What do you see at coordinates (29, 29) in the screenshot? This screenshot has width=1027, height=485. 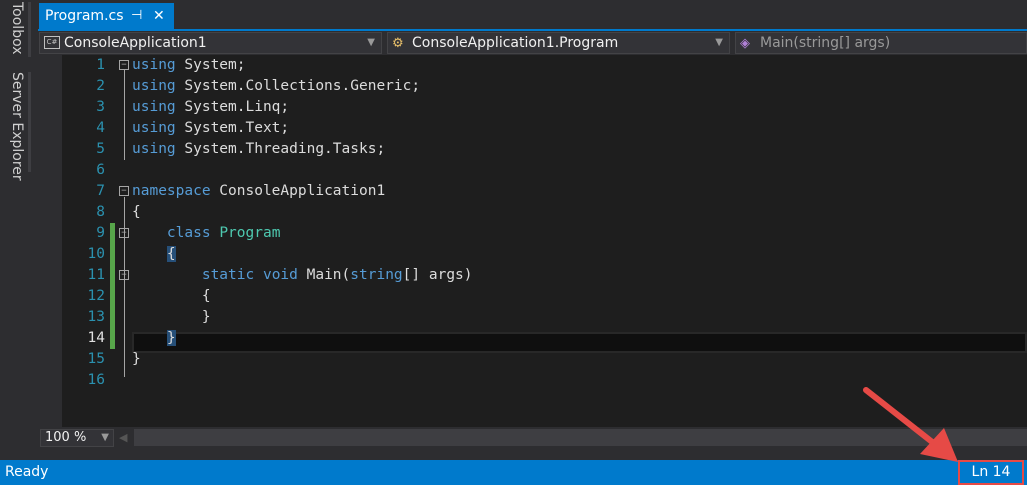 I see `toolbox-tab-indicator` at bounding box center [29, 29].